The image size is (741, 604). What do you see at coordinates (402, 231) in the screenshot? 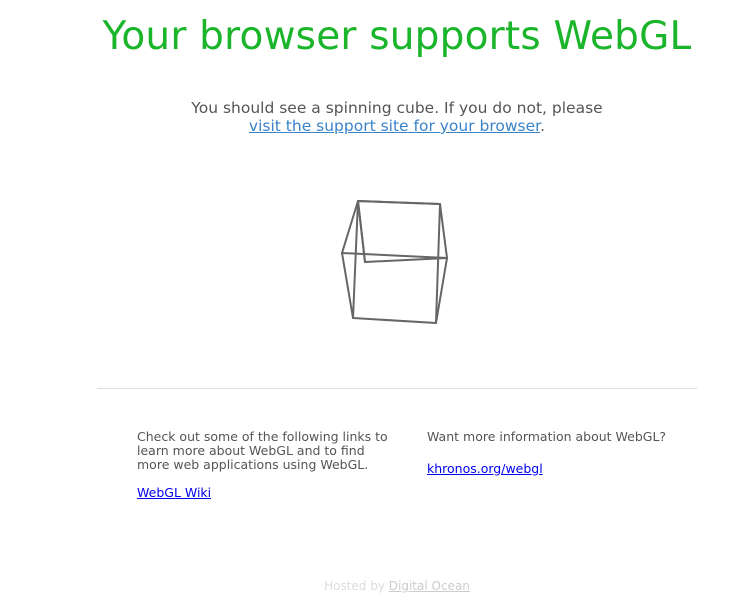
I see `cube-back-face` at bounding box center [402, 231].